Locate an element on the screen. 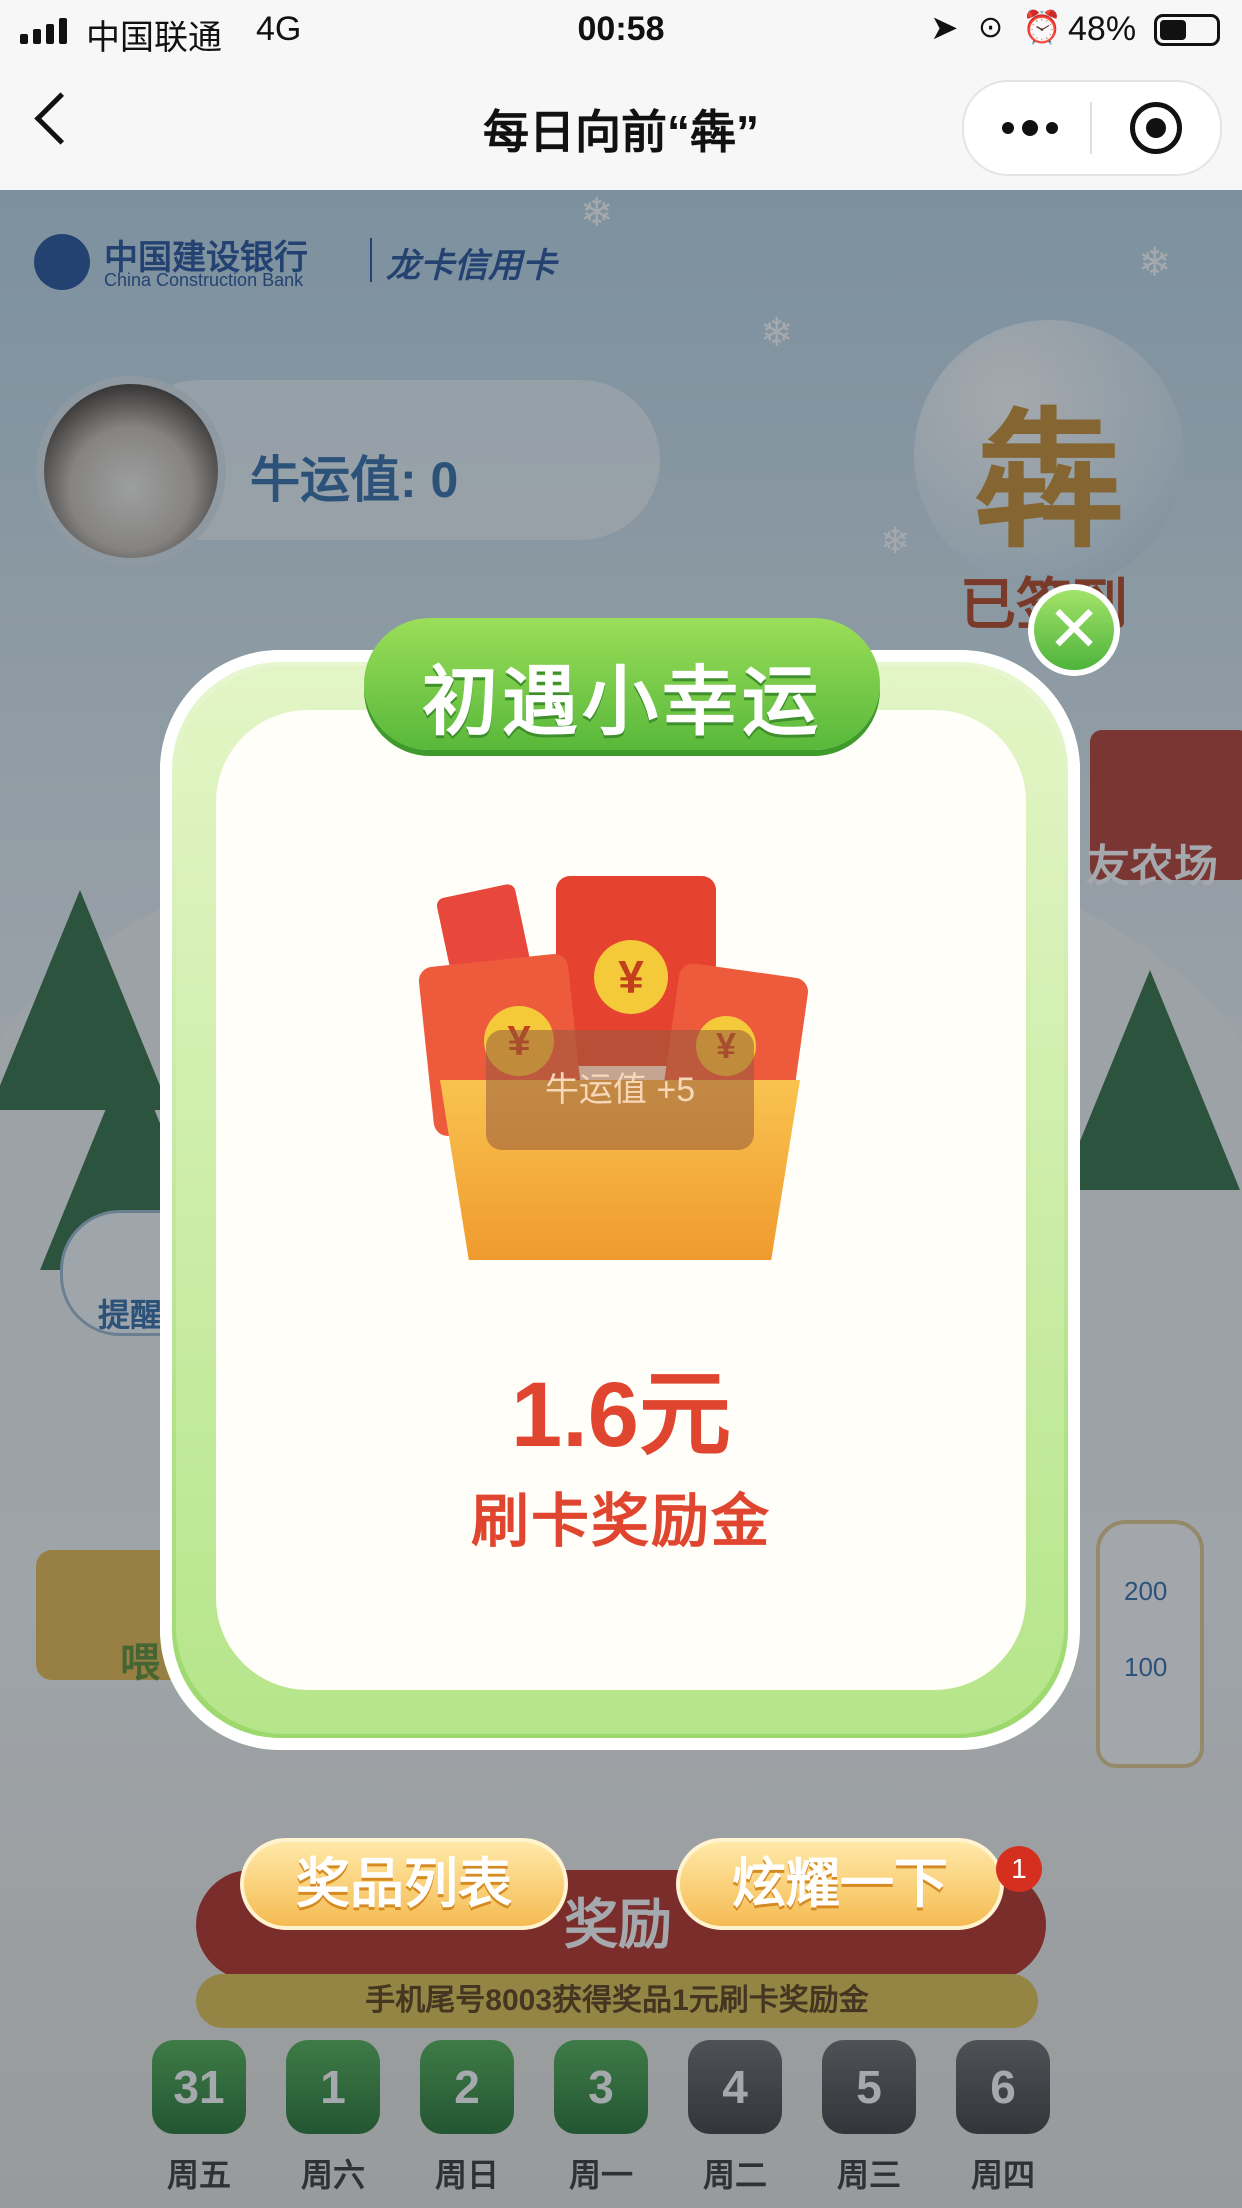  mini-program-capsule is located at coordinates (1092, 128).